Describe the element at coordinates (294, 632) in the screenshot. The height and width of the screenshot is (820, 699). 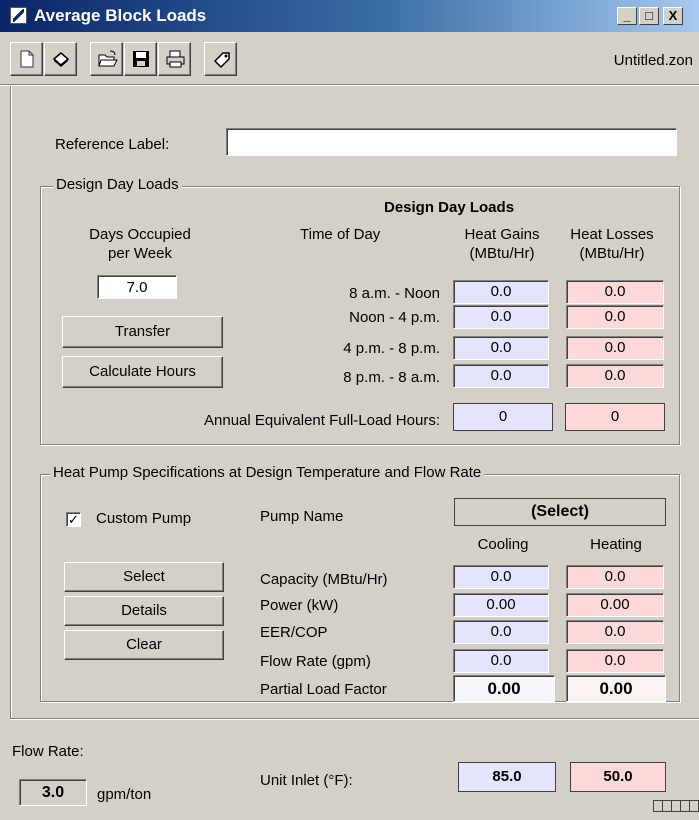
I see `pump-spec-label: EER/COP` at that location.